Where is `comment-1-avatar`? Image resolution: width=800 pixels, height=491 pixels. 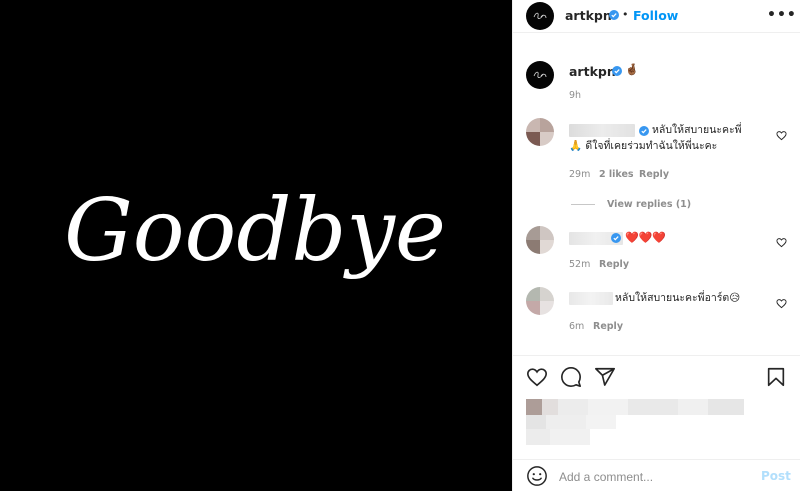
comment-1-avatar is located at coordinates (540, 132).